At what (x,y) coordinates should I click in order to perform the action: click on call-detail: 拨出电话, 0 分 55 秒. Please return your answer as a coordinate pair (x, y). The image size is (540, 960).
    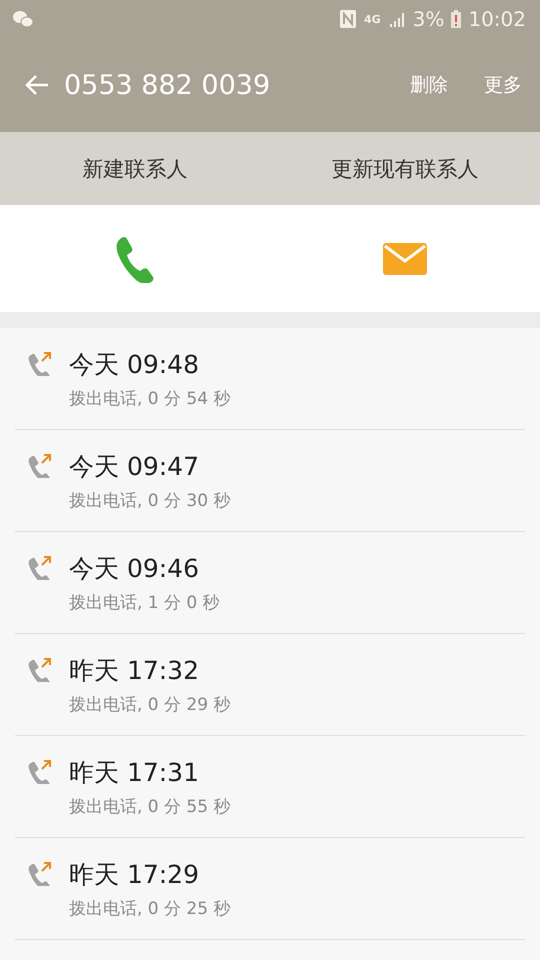
    Looking at the image, I should click on (149, 807).